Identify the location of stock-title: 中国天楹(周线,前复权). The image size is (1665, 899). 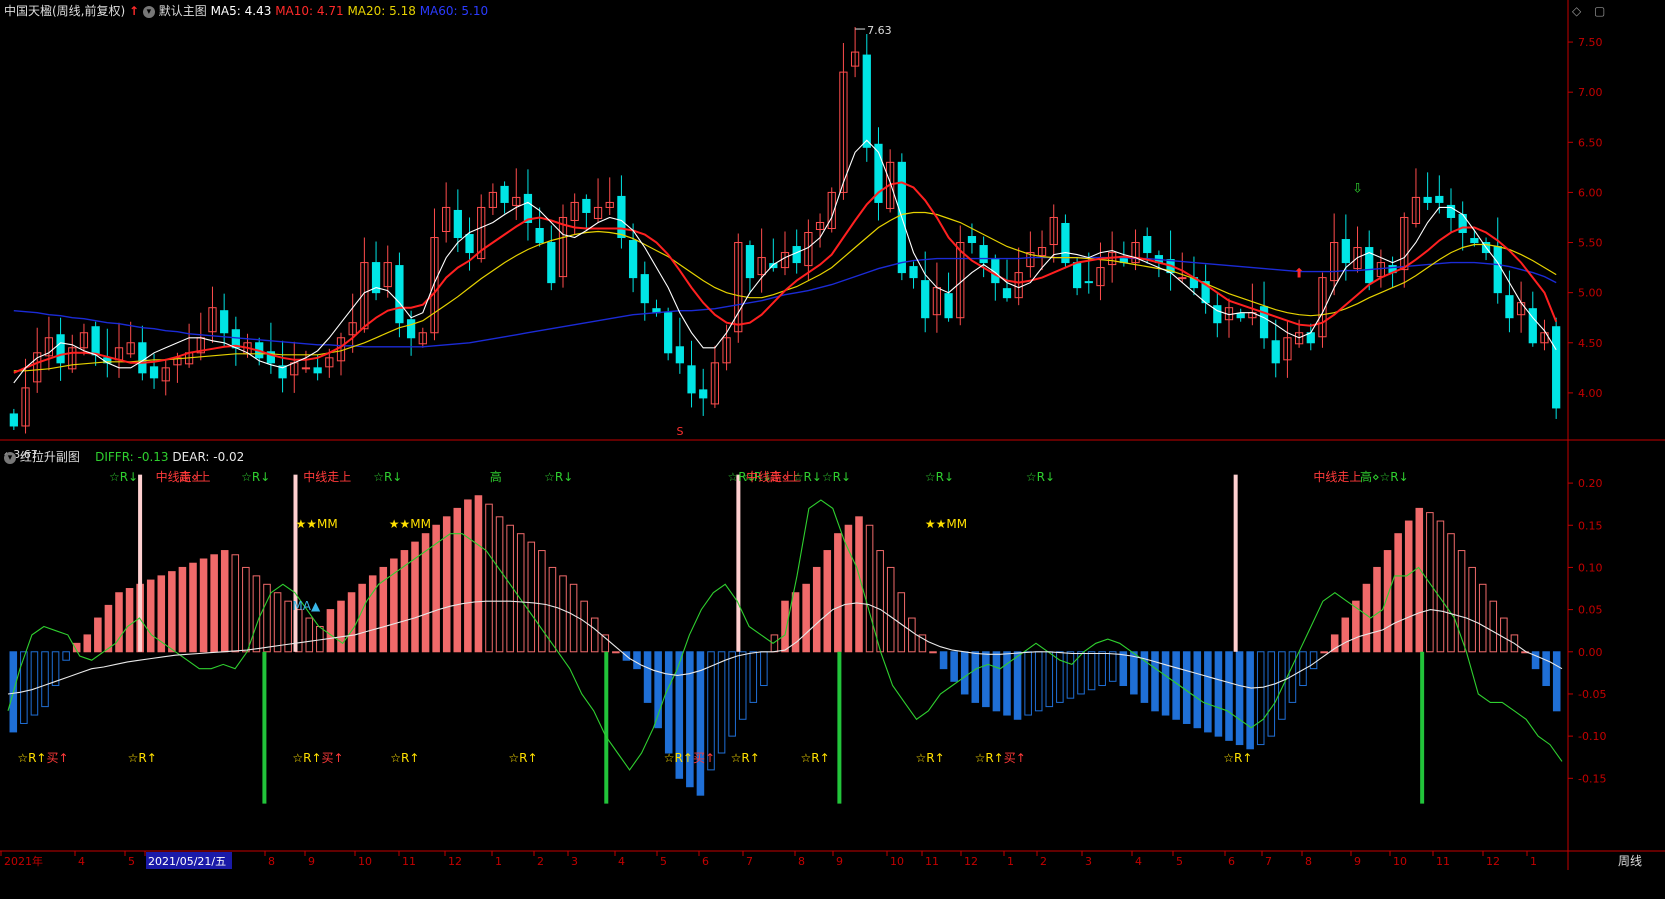
(64, 11).